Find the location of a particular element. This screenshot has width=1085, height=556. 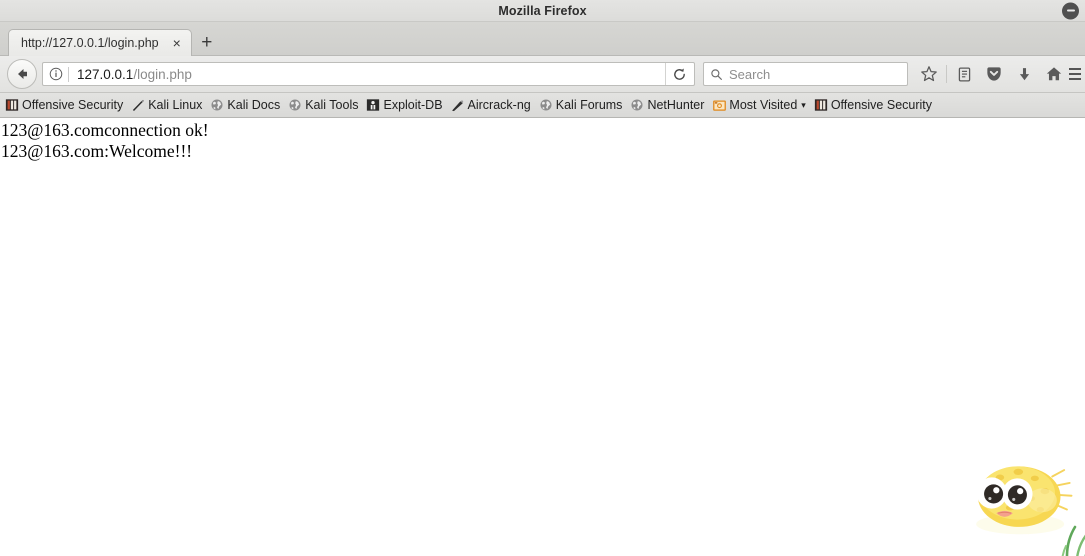

url-path: /login.php is located at coordinates (162, 74).